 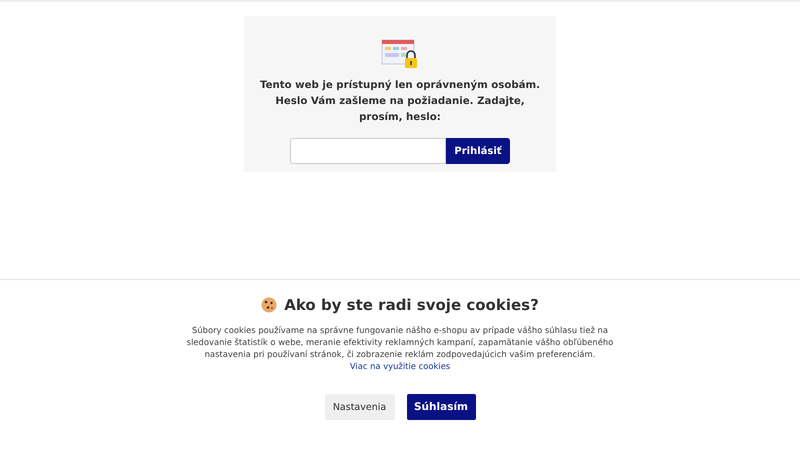 What do you see at coordinates (478, 151) in the screenshot?
I see `login-button: Prihlásiť` at bounding box center [478, 151].